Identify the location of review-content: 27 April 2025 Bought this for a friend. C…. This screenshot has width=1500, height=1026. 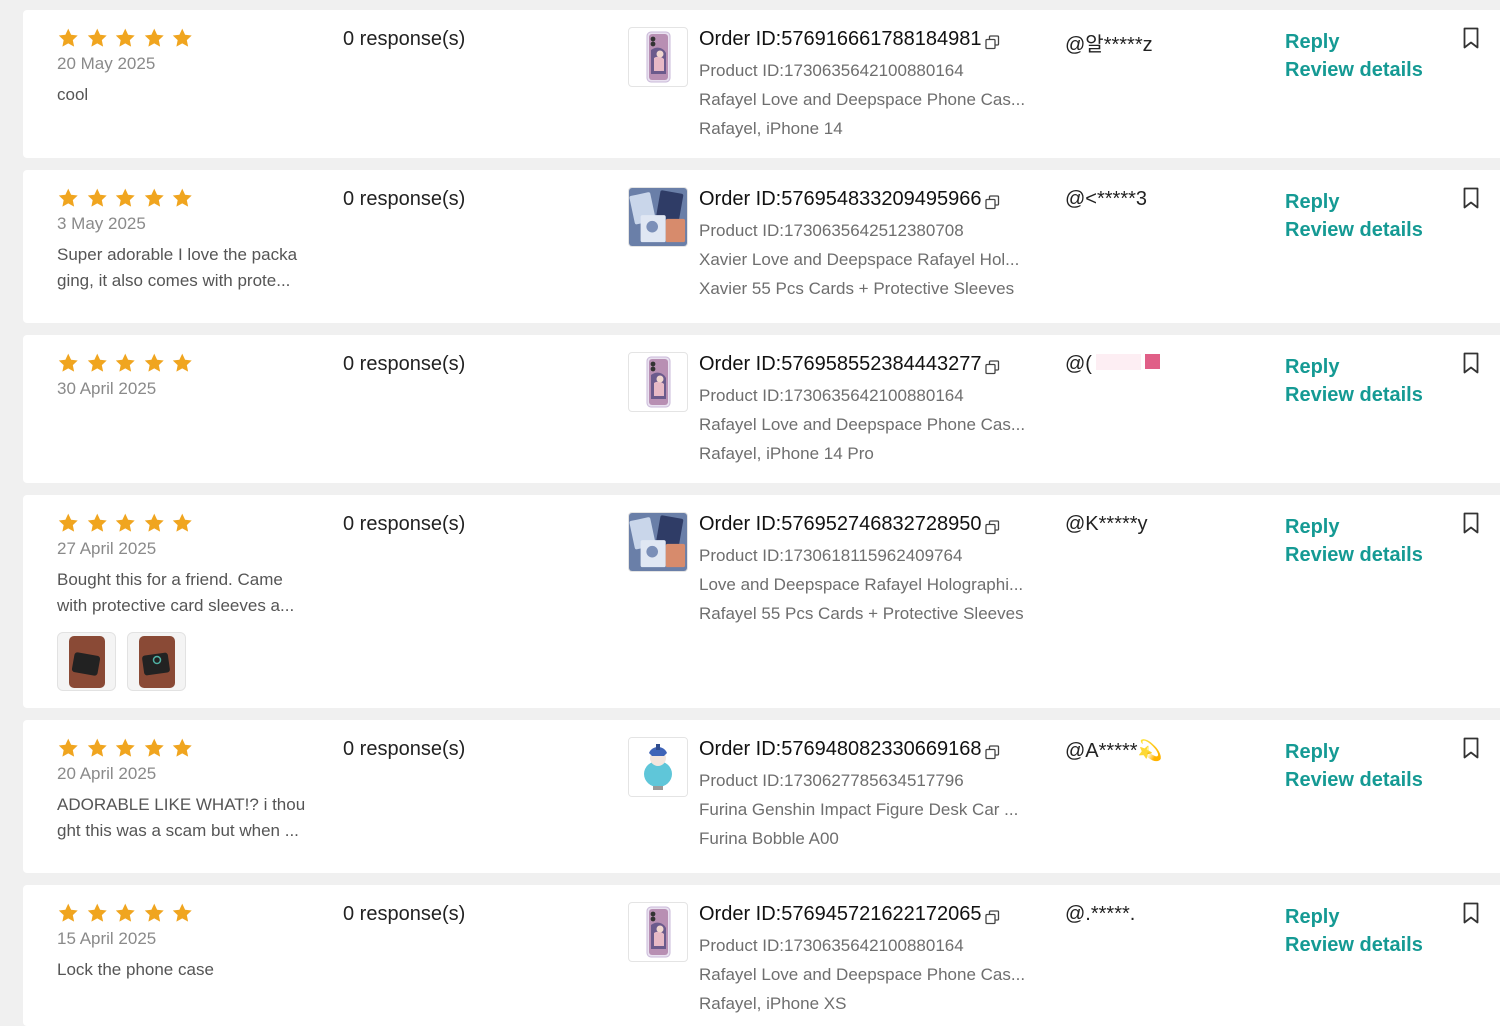
(187, 601).